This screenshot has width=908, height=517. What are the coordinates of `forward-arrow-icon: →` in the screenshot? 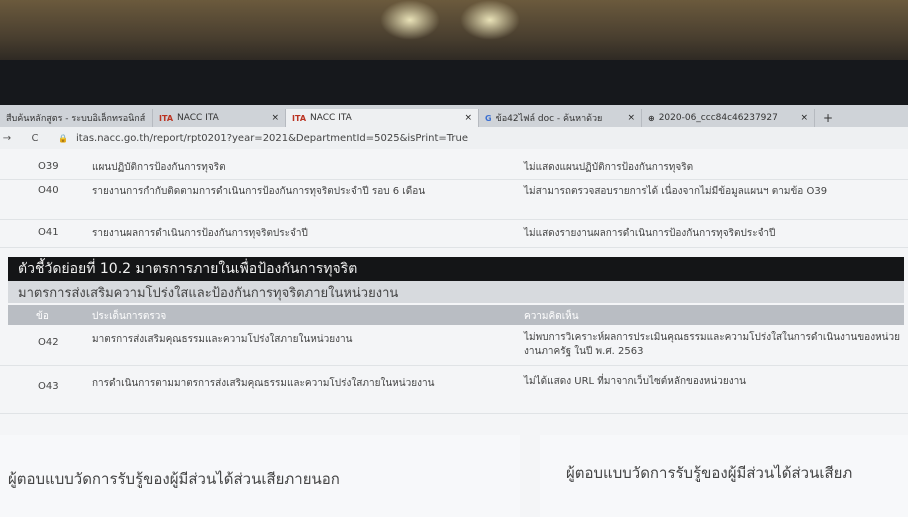 It's located at (7, 138).